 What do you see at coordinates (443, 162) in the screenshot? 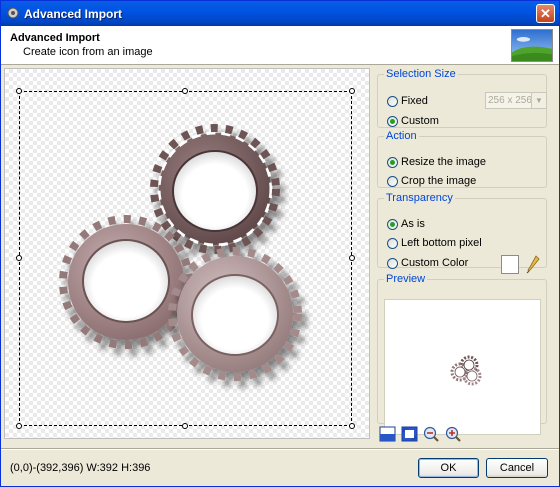
I see `resize-image-label: Resize the image` at bounding box center [443, 162].